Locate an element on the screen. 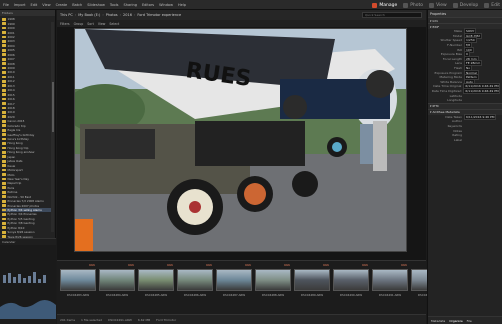  folder-label: Paris is located at coordinates (11, 187).